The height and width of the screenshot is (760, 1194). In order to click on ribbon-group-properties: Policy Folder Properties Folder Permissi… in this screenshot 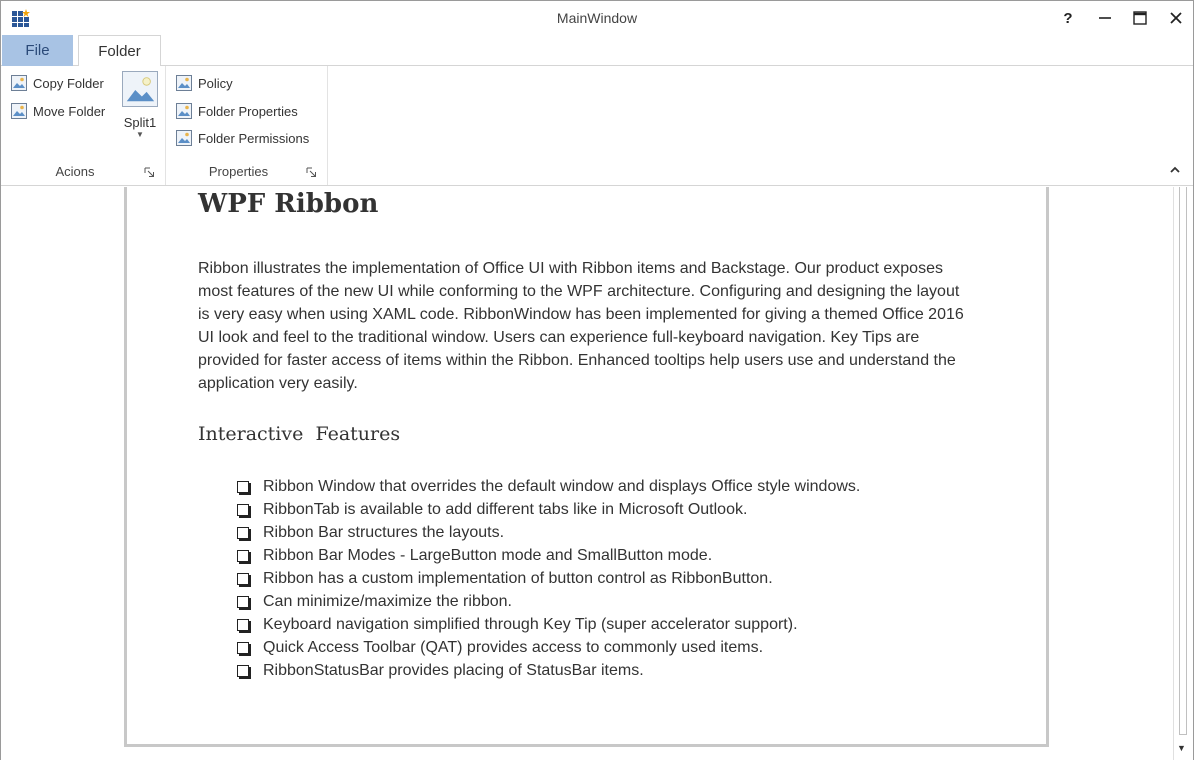, I will do `click(247, 125)`.